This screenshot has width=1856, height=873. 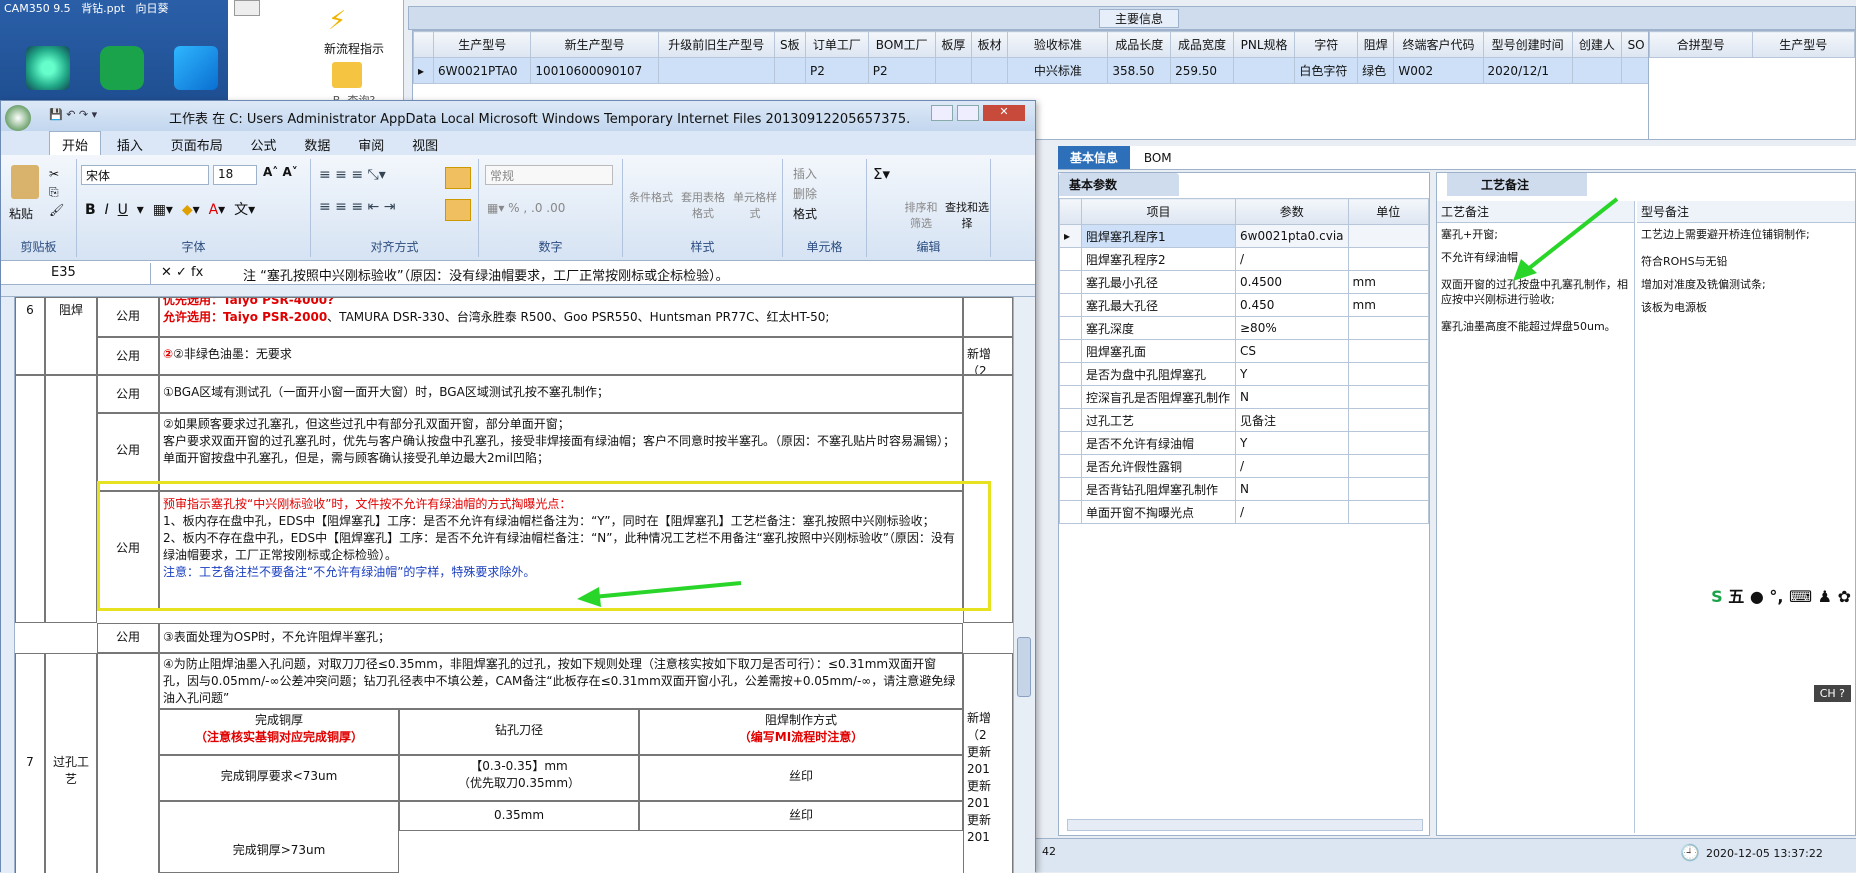 I want to click on param-item: 单面开窗不掏曝光点, so click(x=1158, y=512).